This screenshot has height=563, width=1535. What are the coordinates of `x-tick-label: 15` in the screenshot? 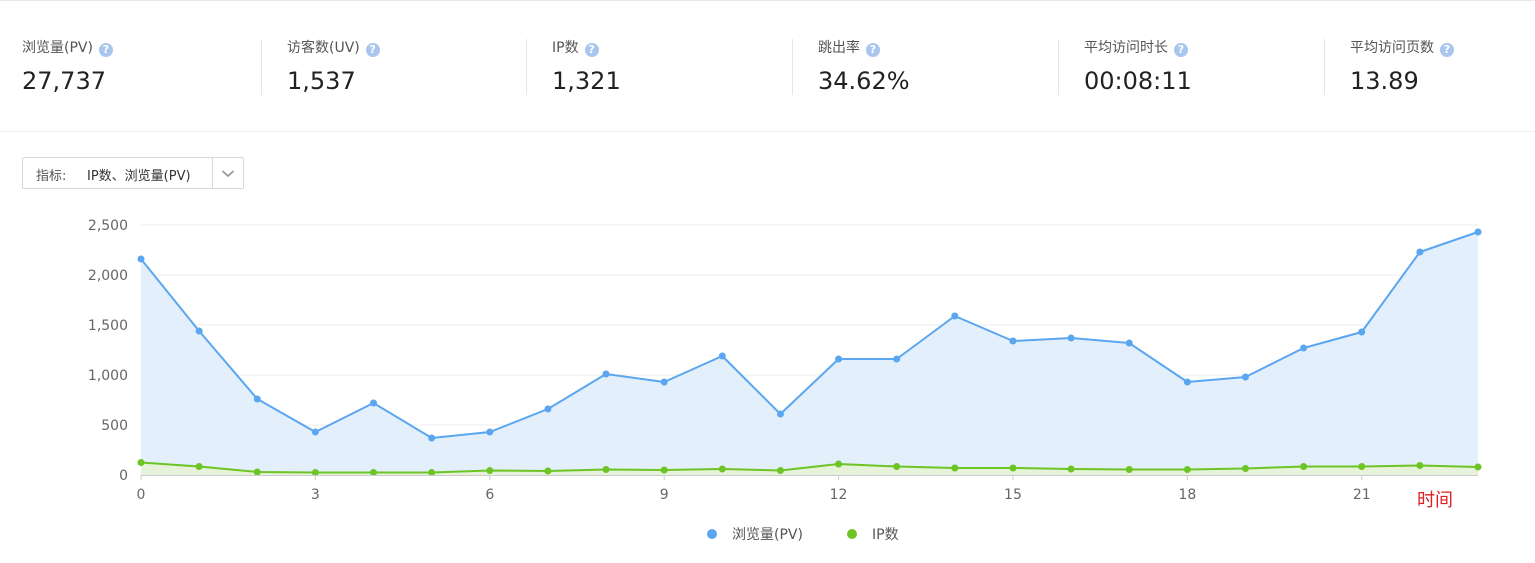 It's located at (1013, 495).